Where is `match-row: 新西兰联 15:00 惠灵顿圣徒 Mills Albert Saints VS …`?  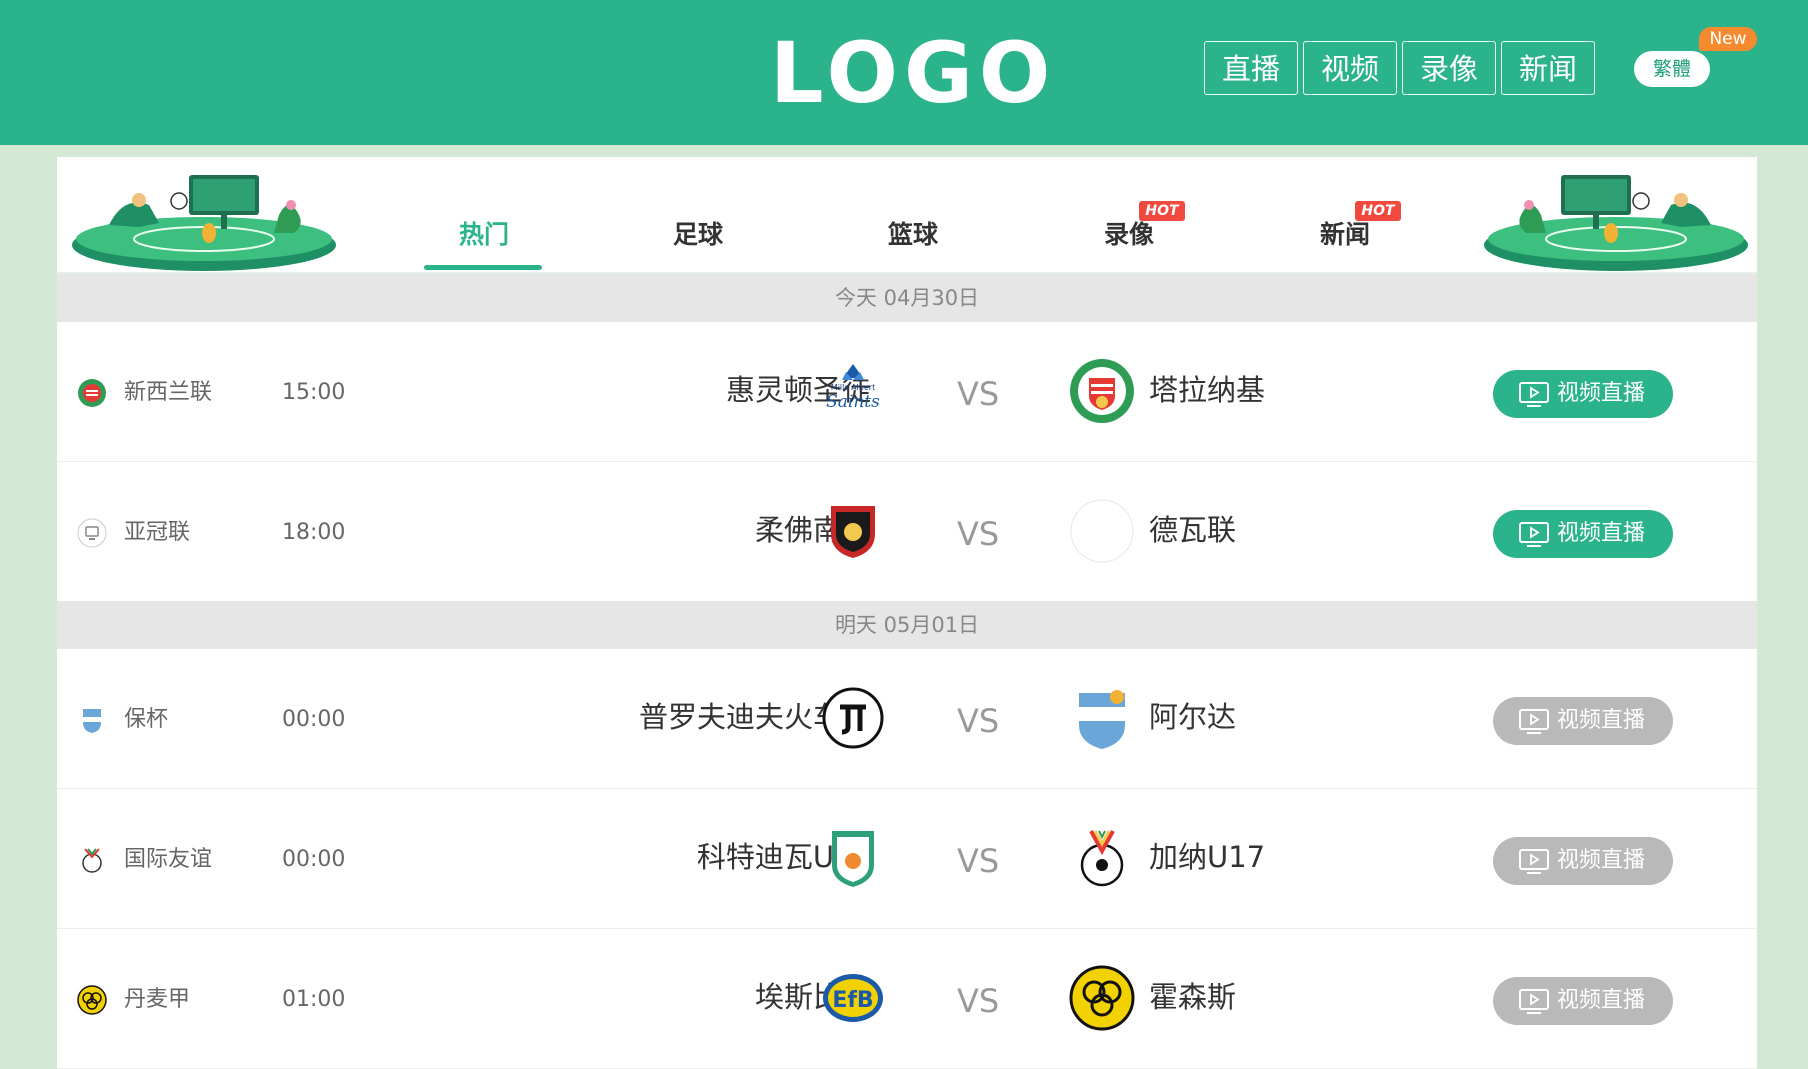 match-row: 新西兰联 15:00 惠灵顿圣徒 Mills Albert Saints VS … is located at coordinates (907, 392).